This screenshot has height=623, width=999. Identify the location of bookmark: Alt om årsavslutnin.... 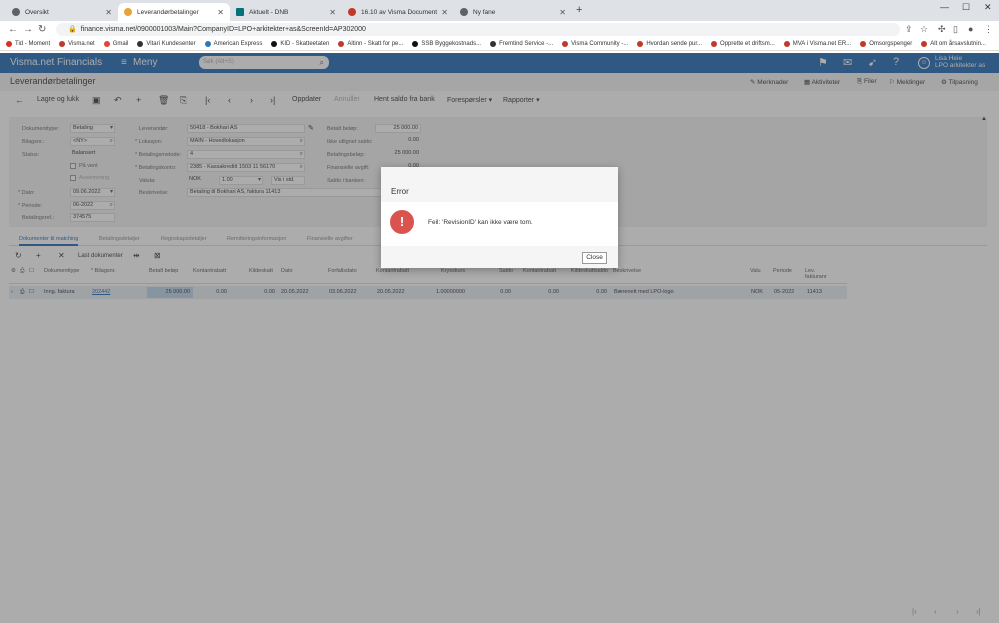
(953, 44).